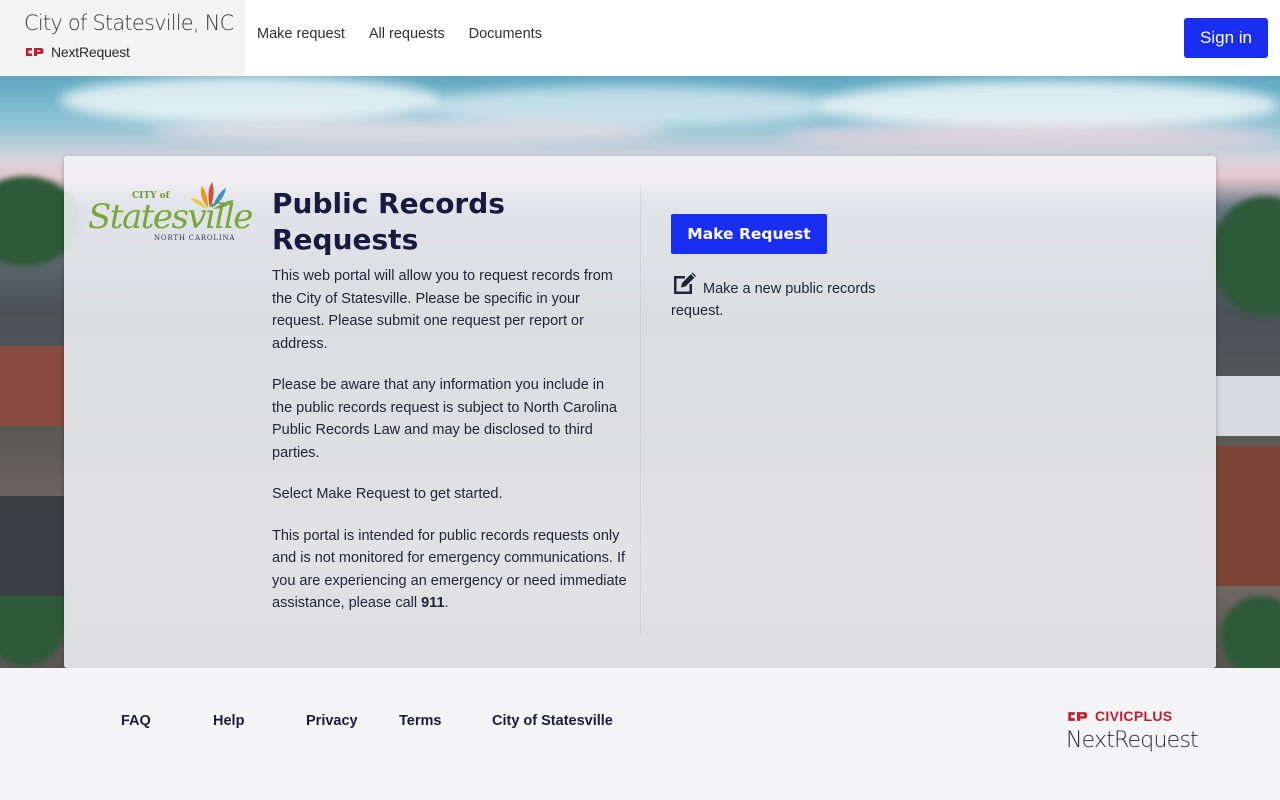 Image resolution: width=1280 pixels, height=800 pixels. I want to click on civicplus-brand: CIVICPLUS, so click(1136, 716).